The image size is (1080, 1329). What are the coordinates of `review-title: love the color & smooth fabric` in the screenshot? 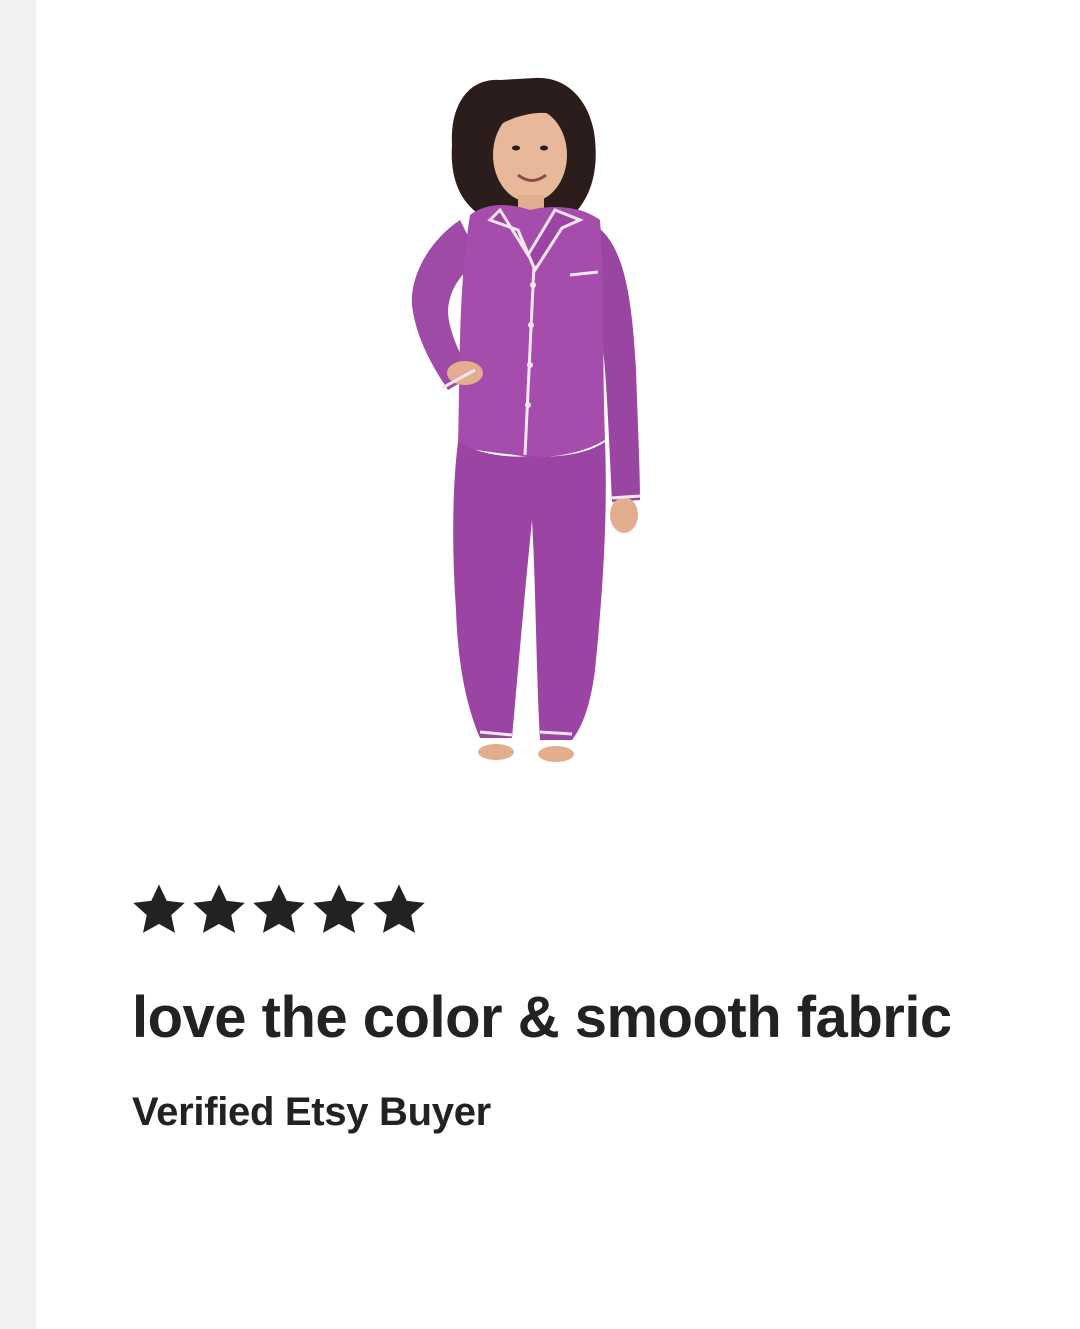 It's located at (542, 1017).